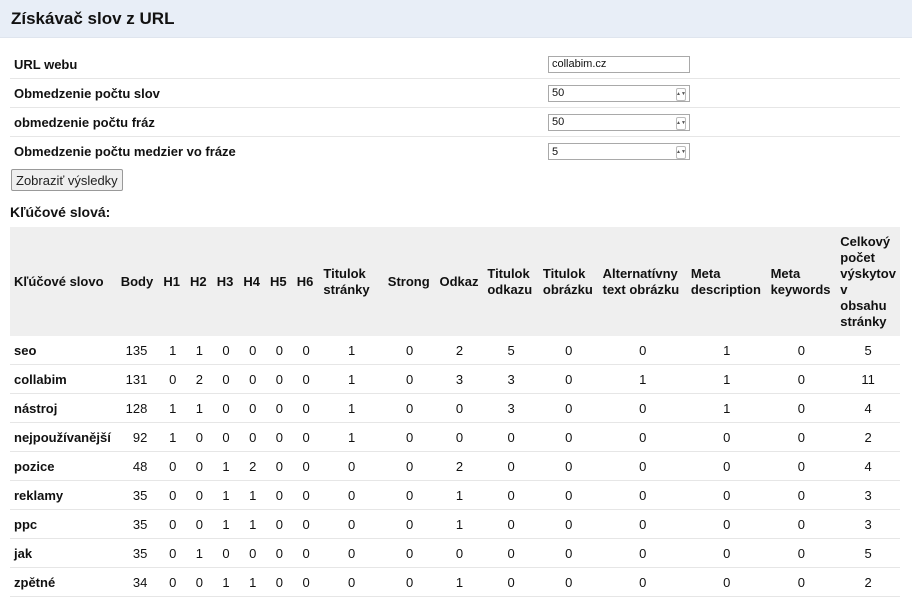 This screenshot has height=597, width=912. Describe the element at coordinates (868, 379) in the screenshot. I see `value-cell: 11` at that location.